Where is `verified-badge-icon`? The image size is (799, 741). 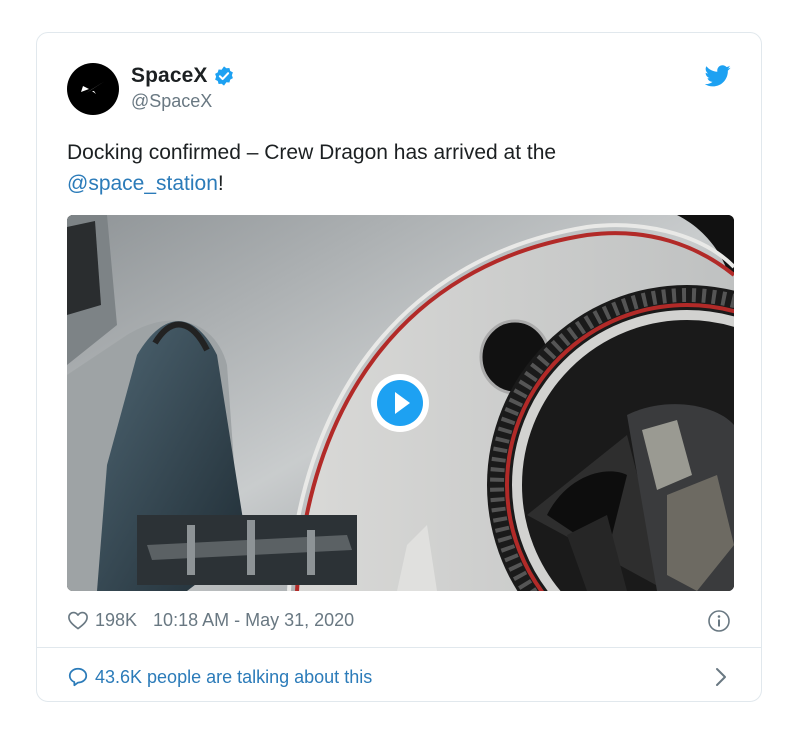
verified-badge-icon is located at coordinates (224, 76).